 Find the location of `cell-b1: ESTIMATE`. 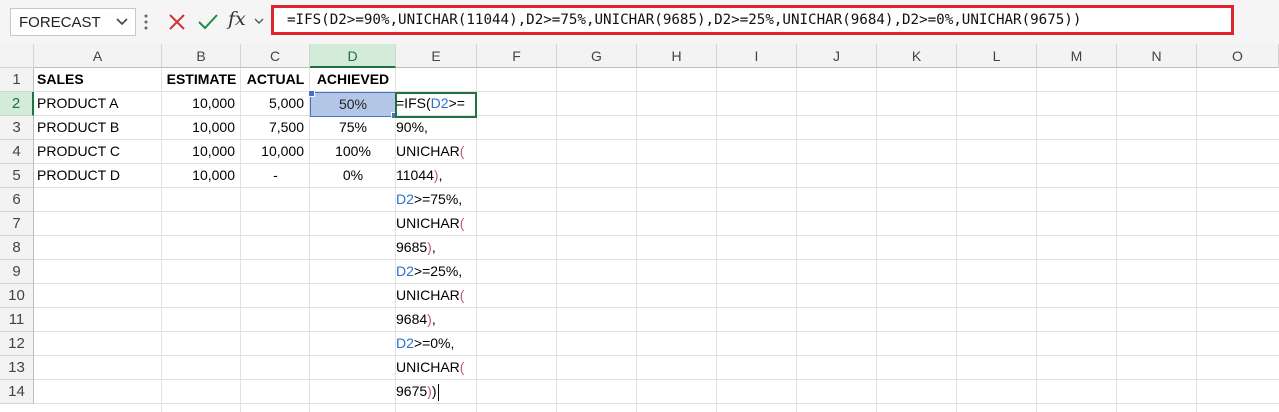

cell-b1: ESTIMATE is located at coordinates (201, 79).